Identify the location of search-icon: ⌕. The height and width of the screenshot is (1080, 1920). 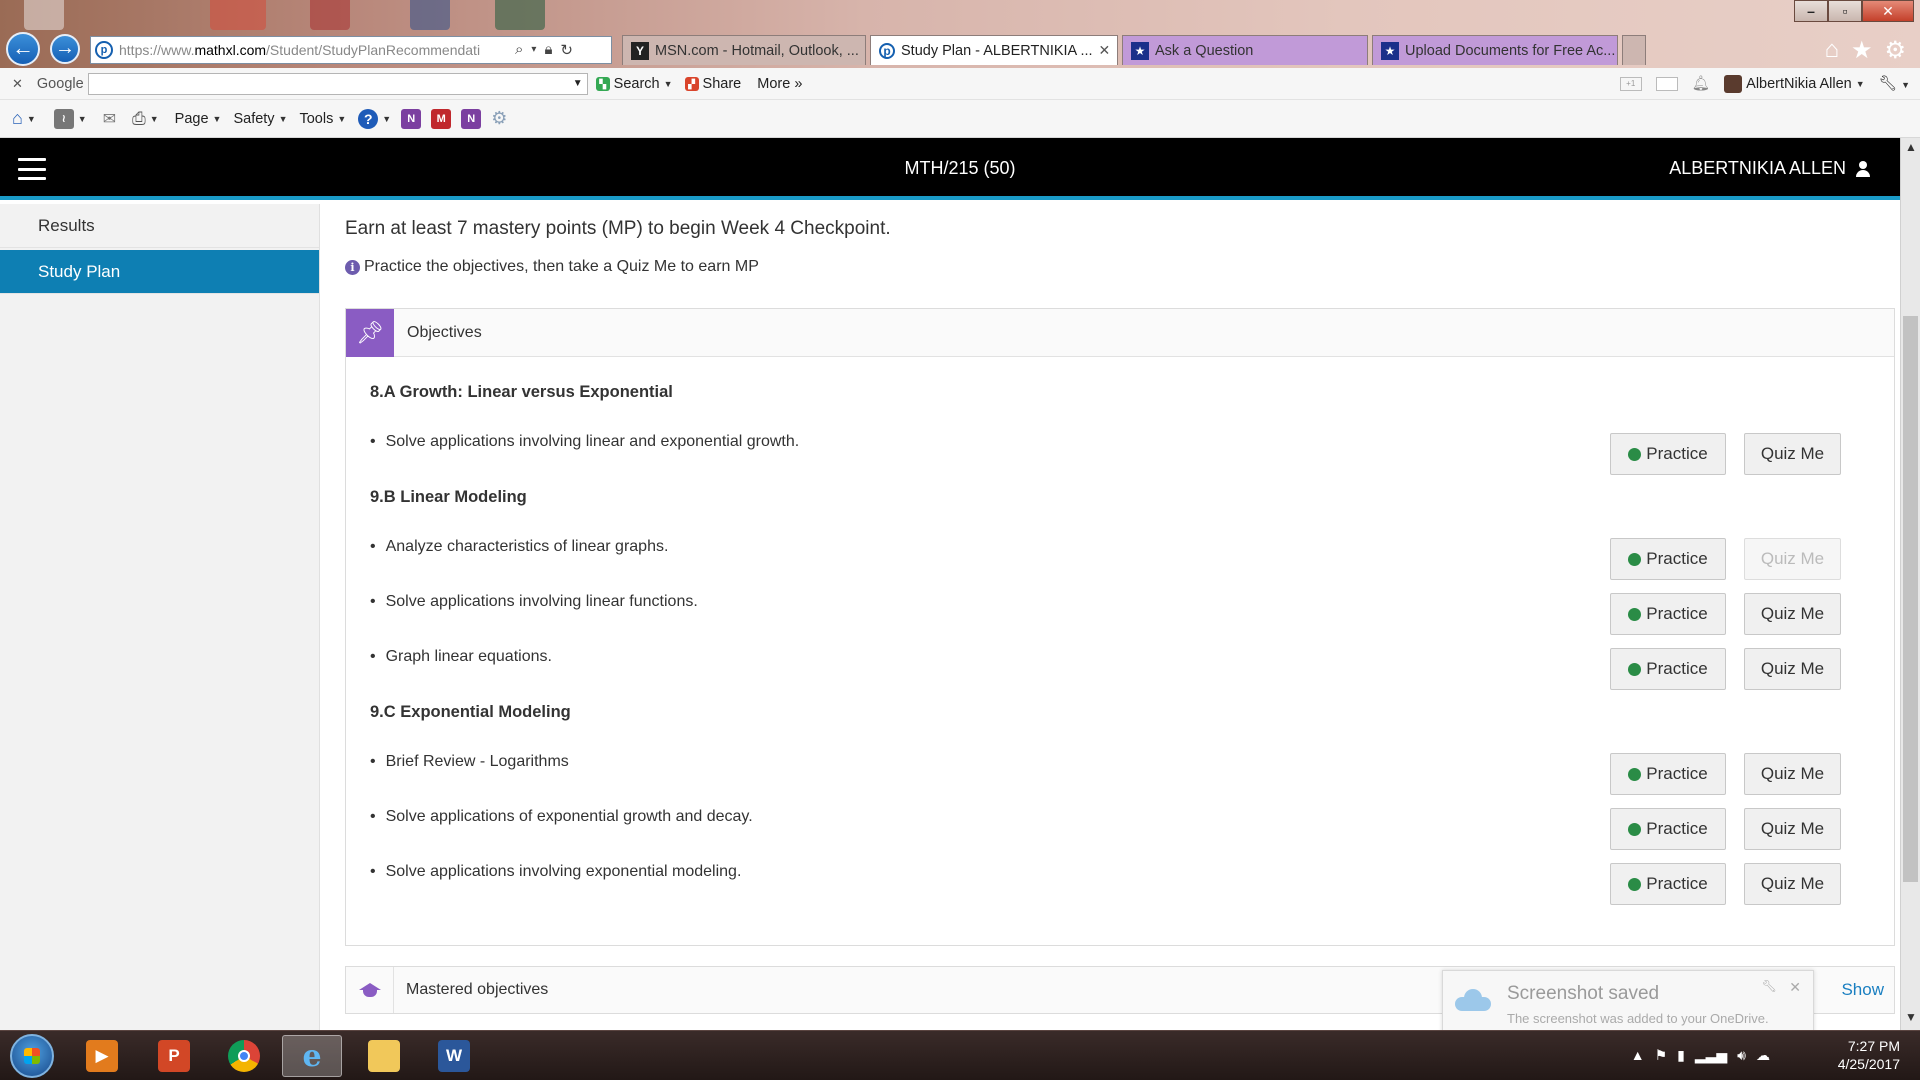
(519, 50).